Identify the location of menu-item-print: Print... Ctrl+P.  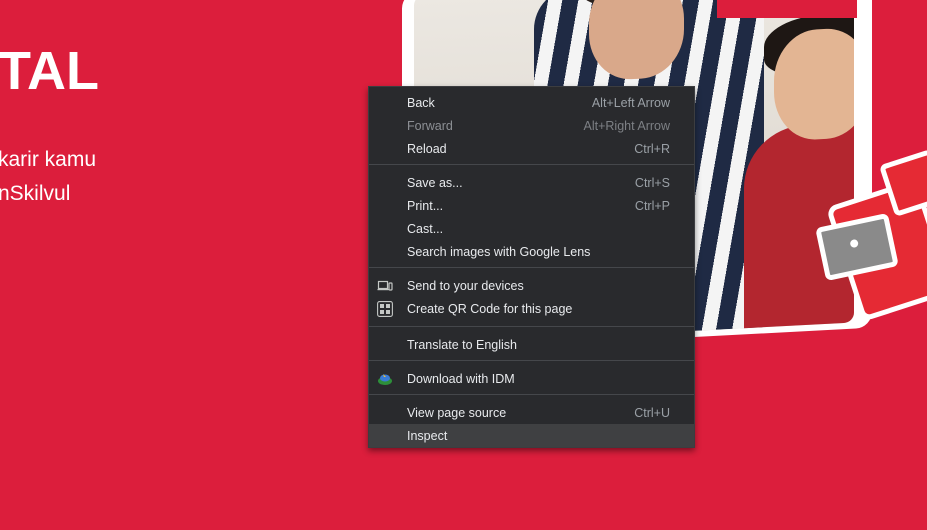
(531, 205).